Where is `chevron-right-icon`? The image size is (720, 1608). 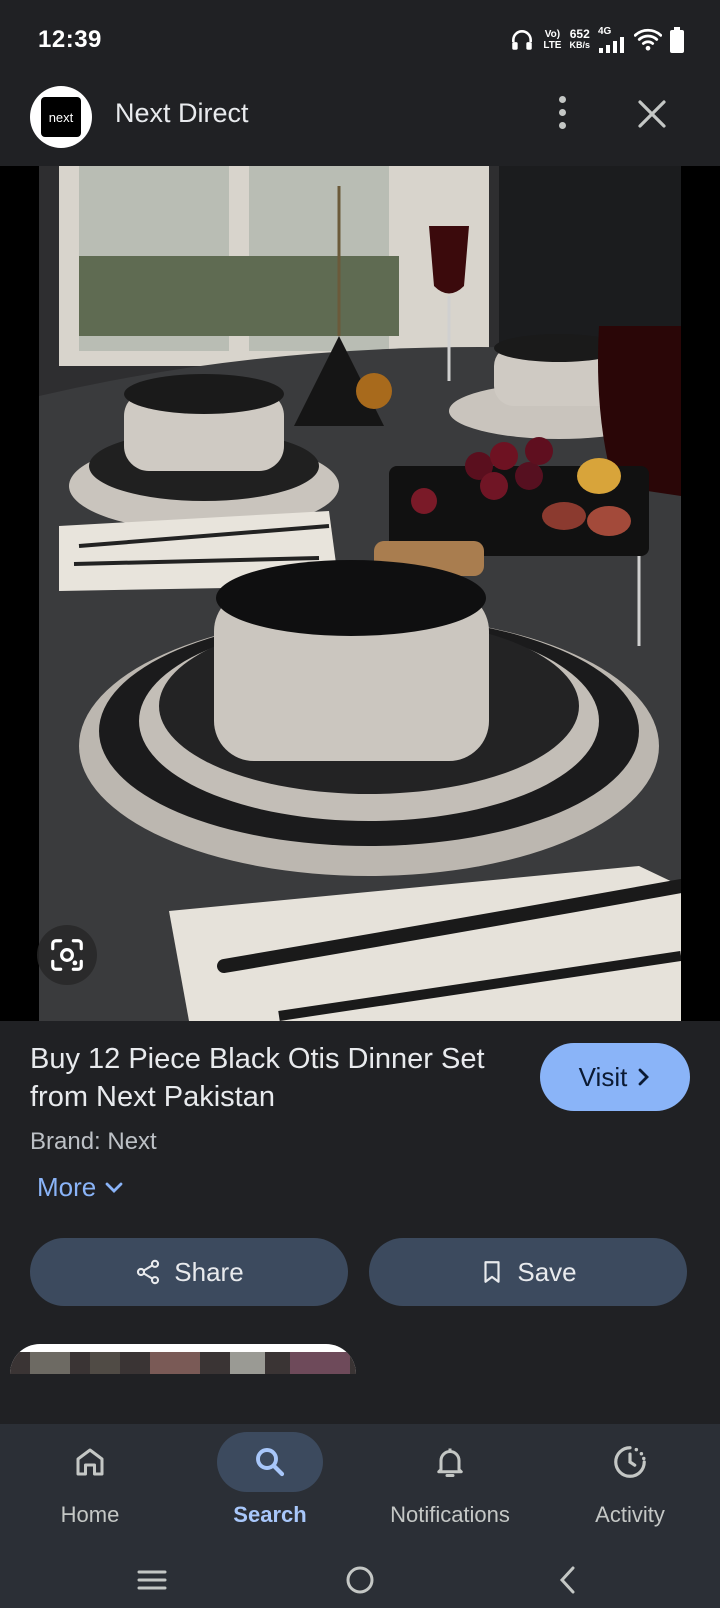 chevron-right-icon is located at coordinates (644, 1077).